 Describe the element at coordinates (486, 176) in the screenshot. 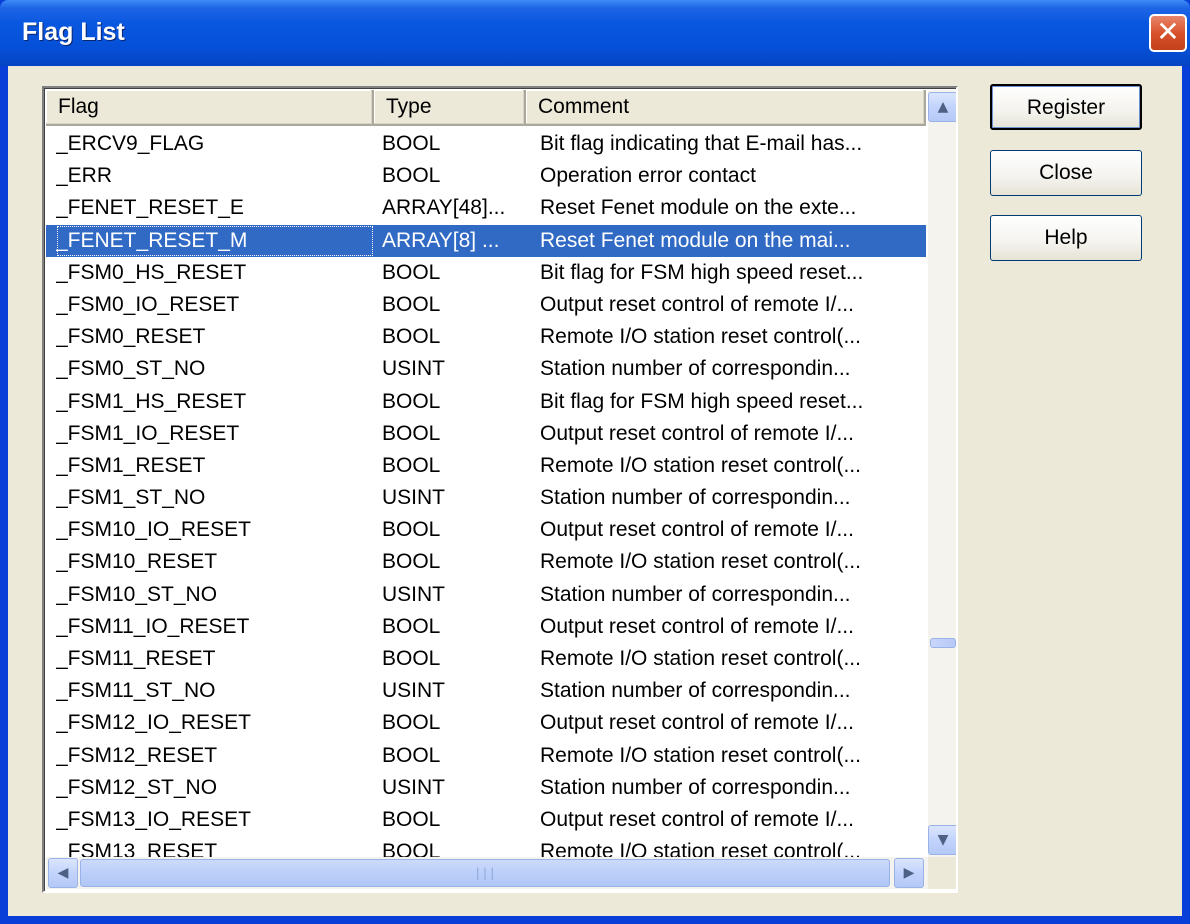

I see `table-row: _ERR BOOL Operation error contact` at that location.